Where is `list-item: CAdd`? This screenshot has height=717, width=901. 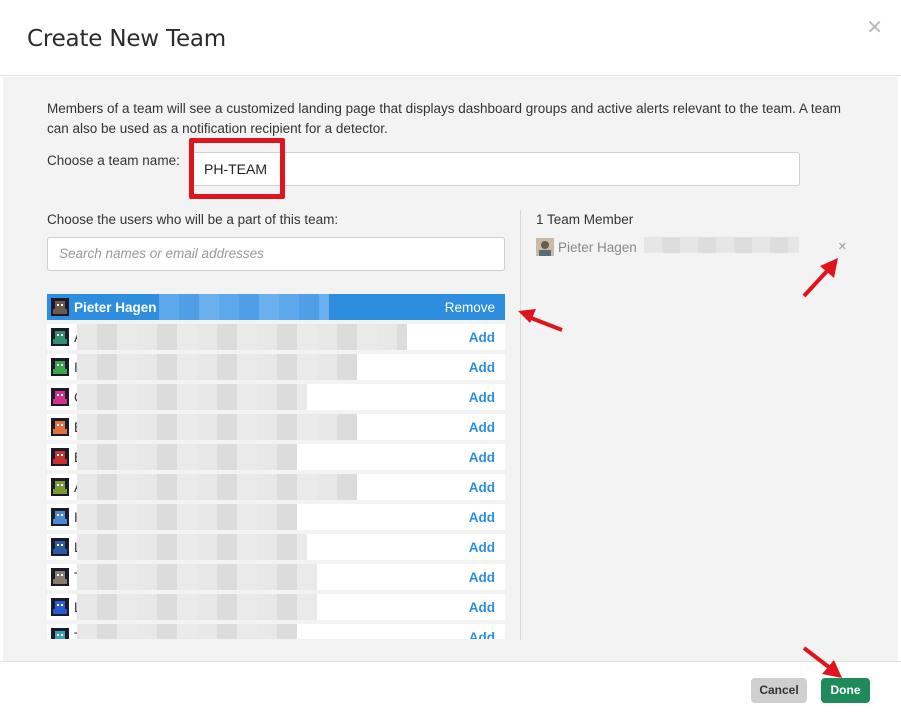
list-item: CAdd is located at coordinates (276, 397).